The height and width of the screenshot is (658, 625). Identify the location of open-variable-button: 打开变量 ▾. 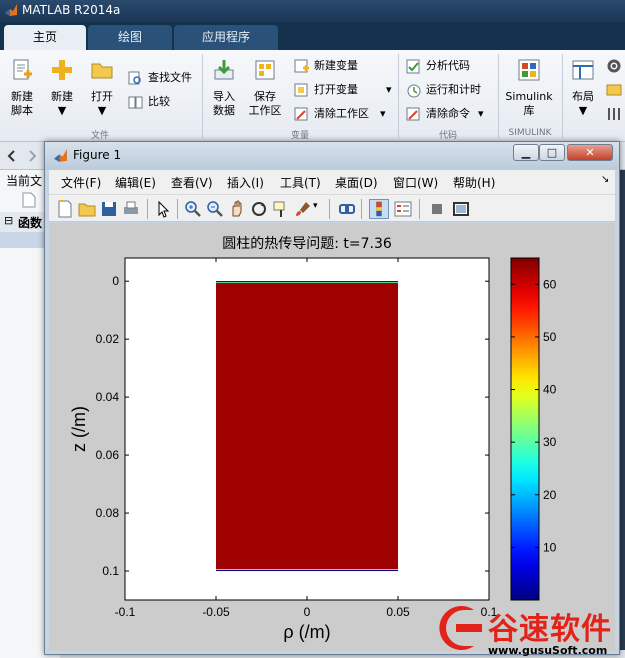
(343, 90).